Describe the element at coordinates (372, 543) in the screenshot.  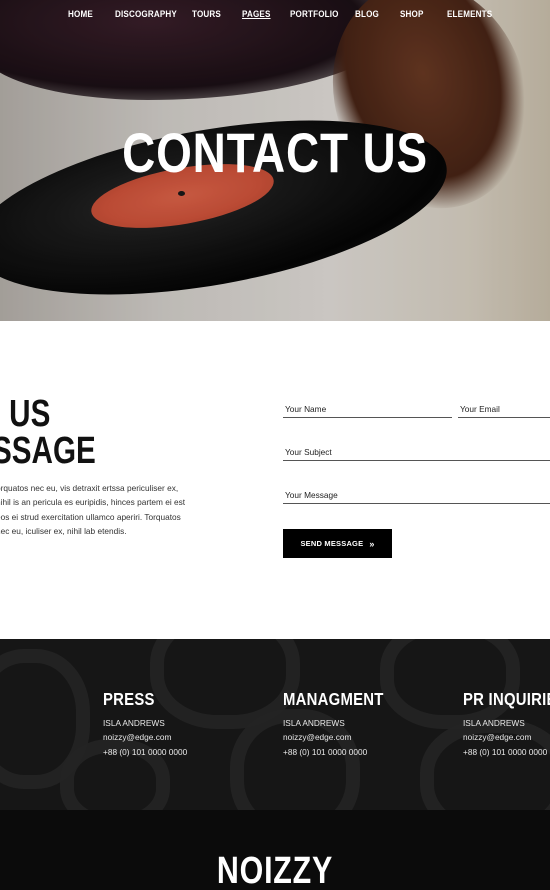
I see `double-chevron-right-icon: »` at that location.